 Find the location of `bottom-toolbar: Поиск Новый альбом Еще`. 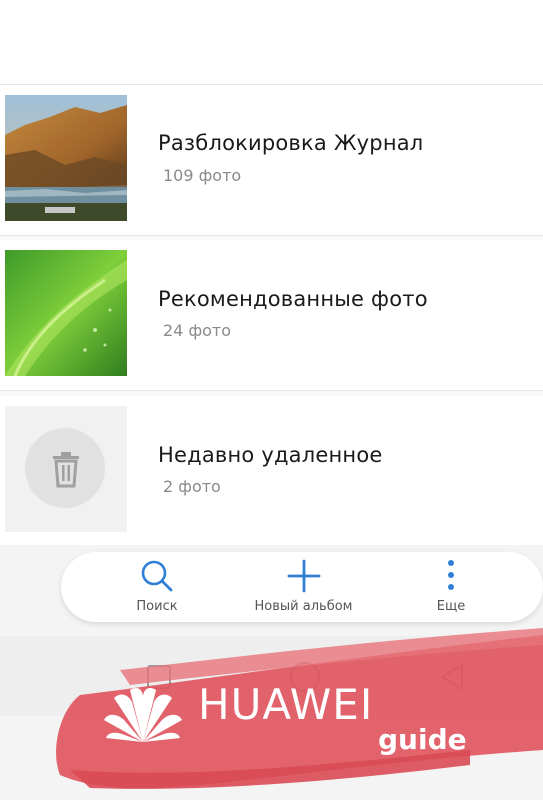

bottom-toolbar: Поиск Новый альбом Еще is located at coordinates (302, 587).